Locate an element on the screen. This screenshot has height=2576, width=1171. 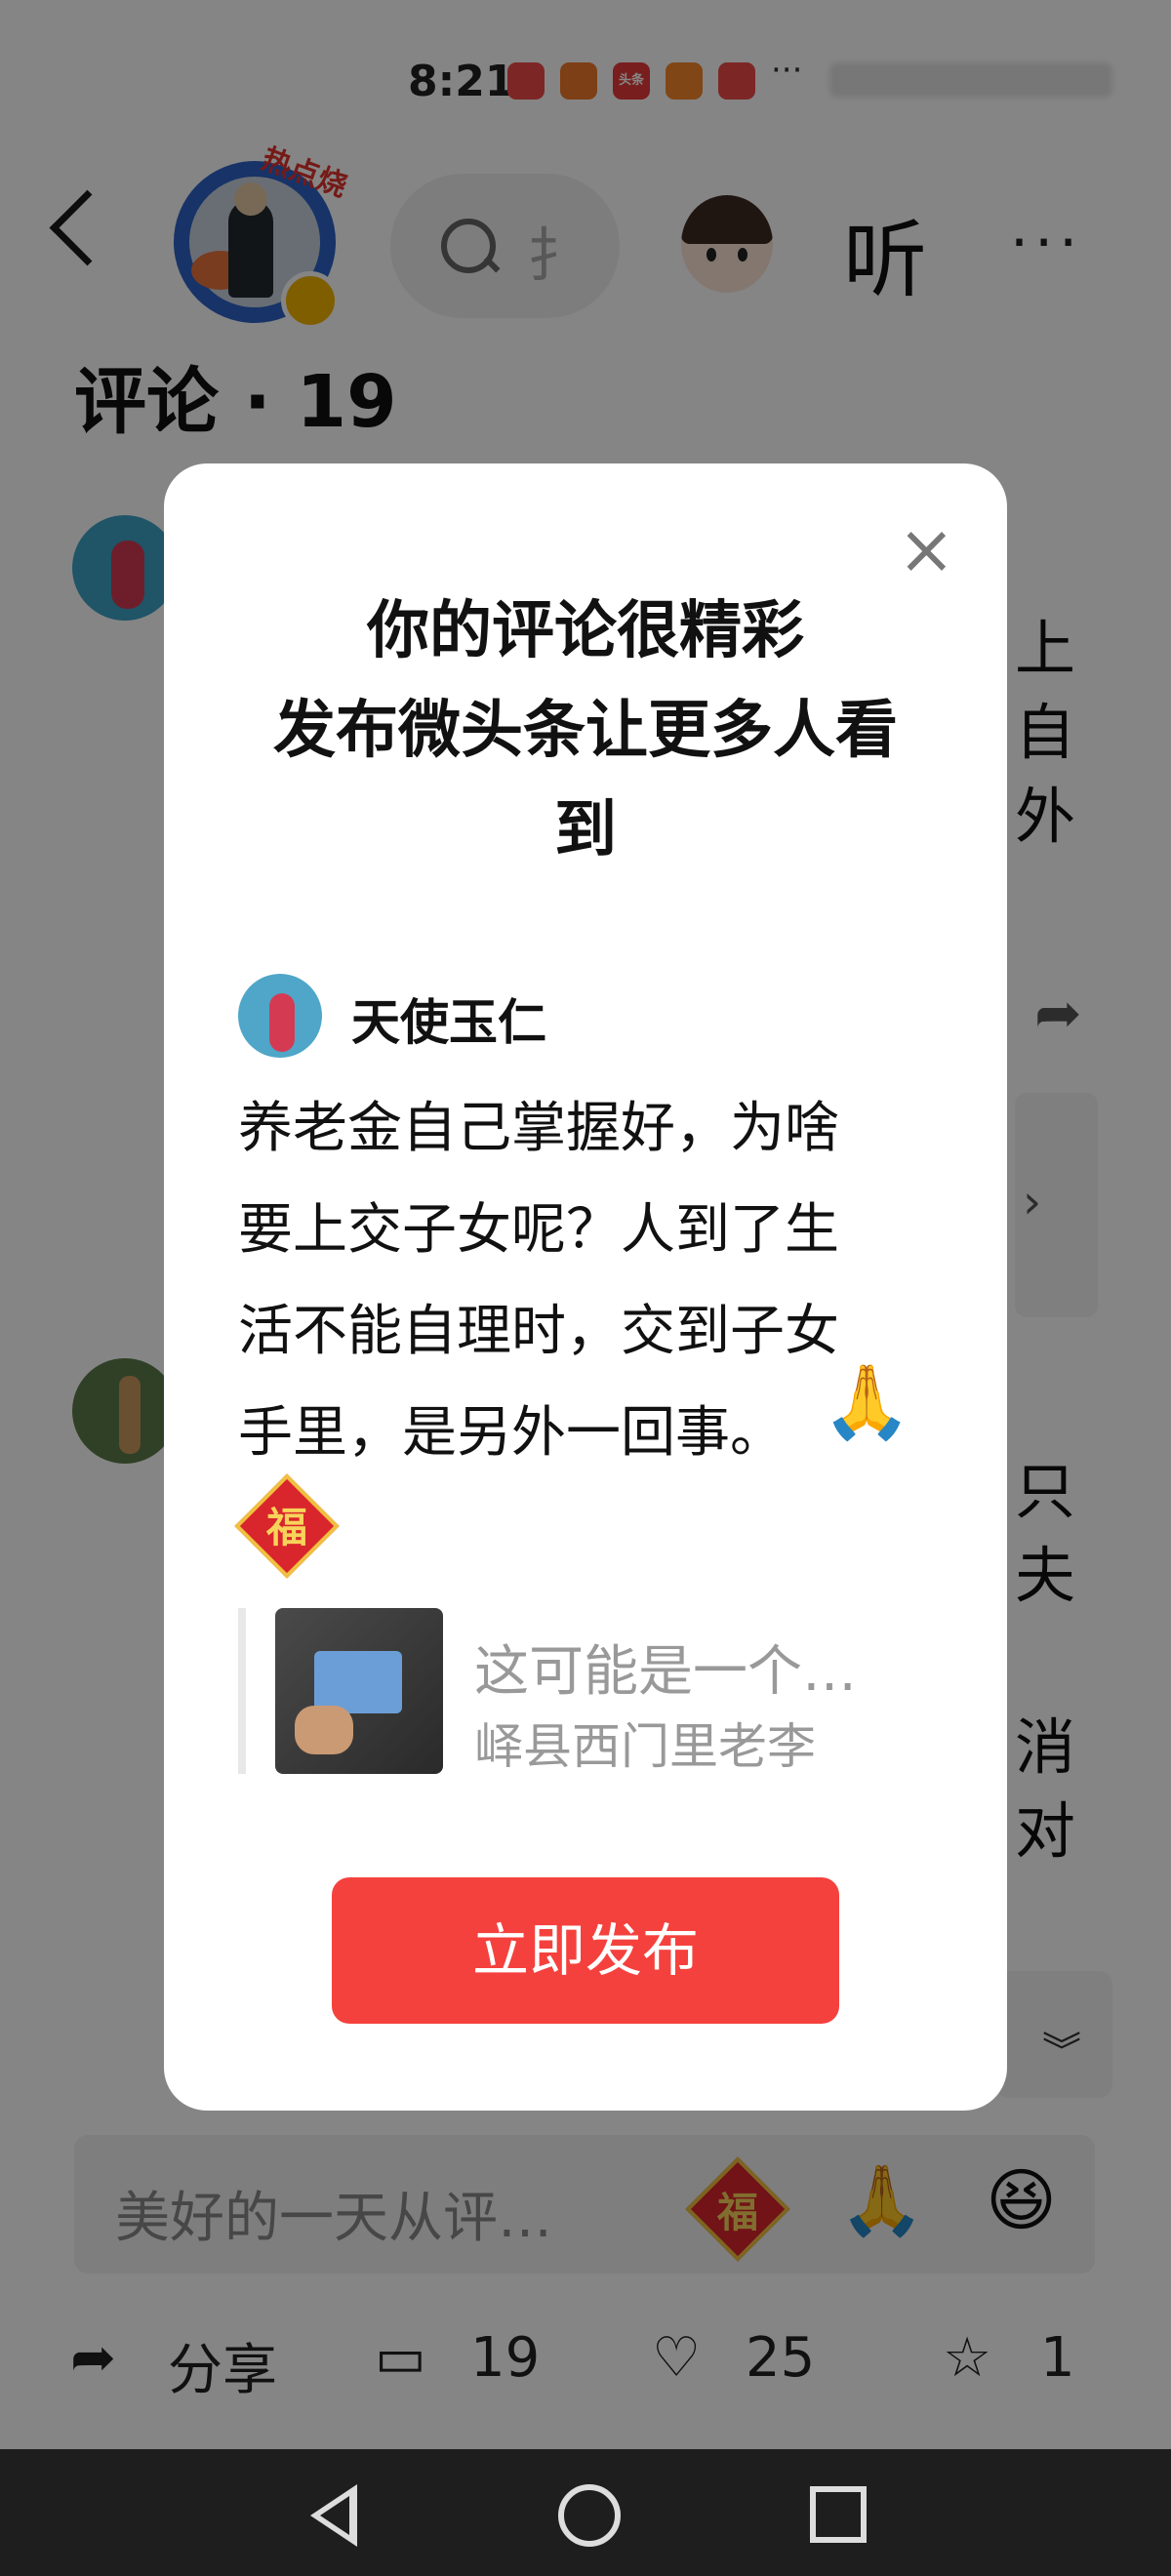
dialog-title-line3: 到 is located at coordinates (585, 830).